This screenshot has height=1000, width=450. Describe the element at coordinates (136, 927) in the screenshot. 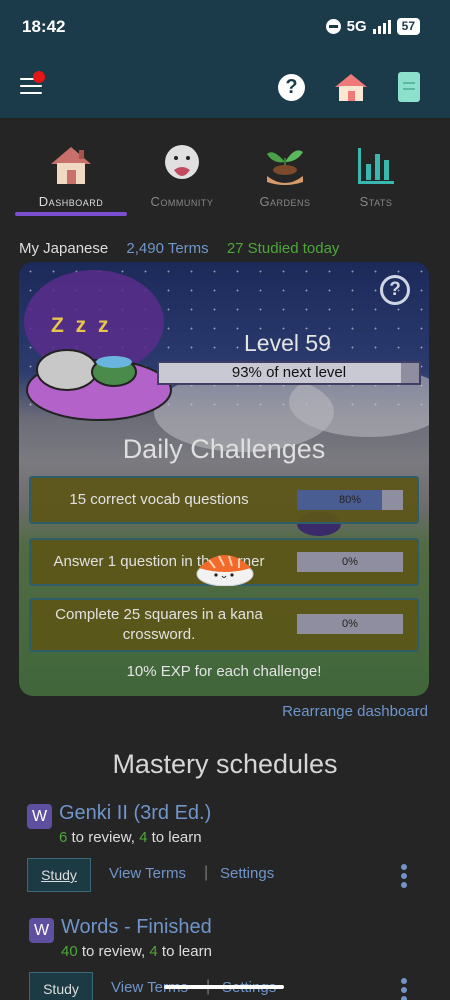

I see `deck-name: Words - Finished` at that location.